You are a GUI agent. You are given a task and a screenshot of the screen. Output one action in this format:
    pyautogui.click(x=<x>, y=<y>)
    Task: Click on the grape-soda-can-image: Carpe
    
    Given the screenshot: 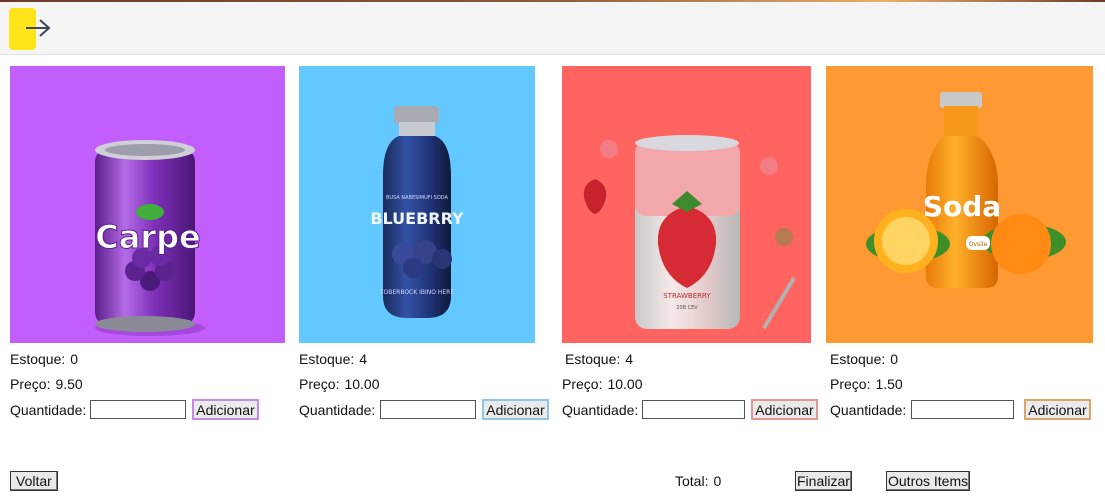 What is the action you would take?
    pyautogui.click(x=150, y=238)
    